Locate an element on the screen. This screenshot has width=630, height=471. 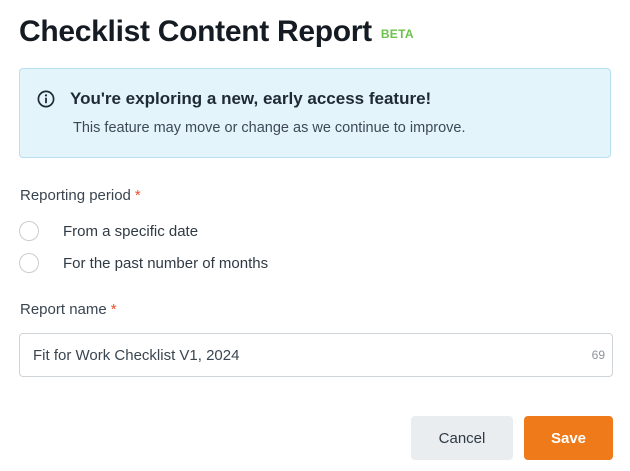
info-circle-icon is located at coordinates (46, 99).